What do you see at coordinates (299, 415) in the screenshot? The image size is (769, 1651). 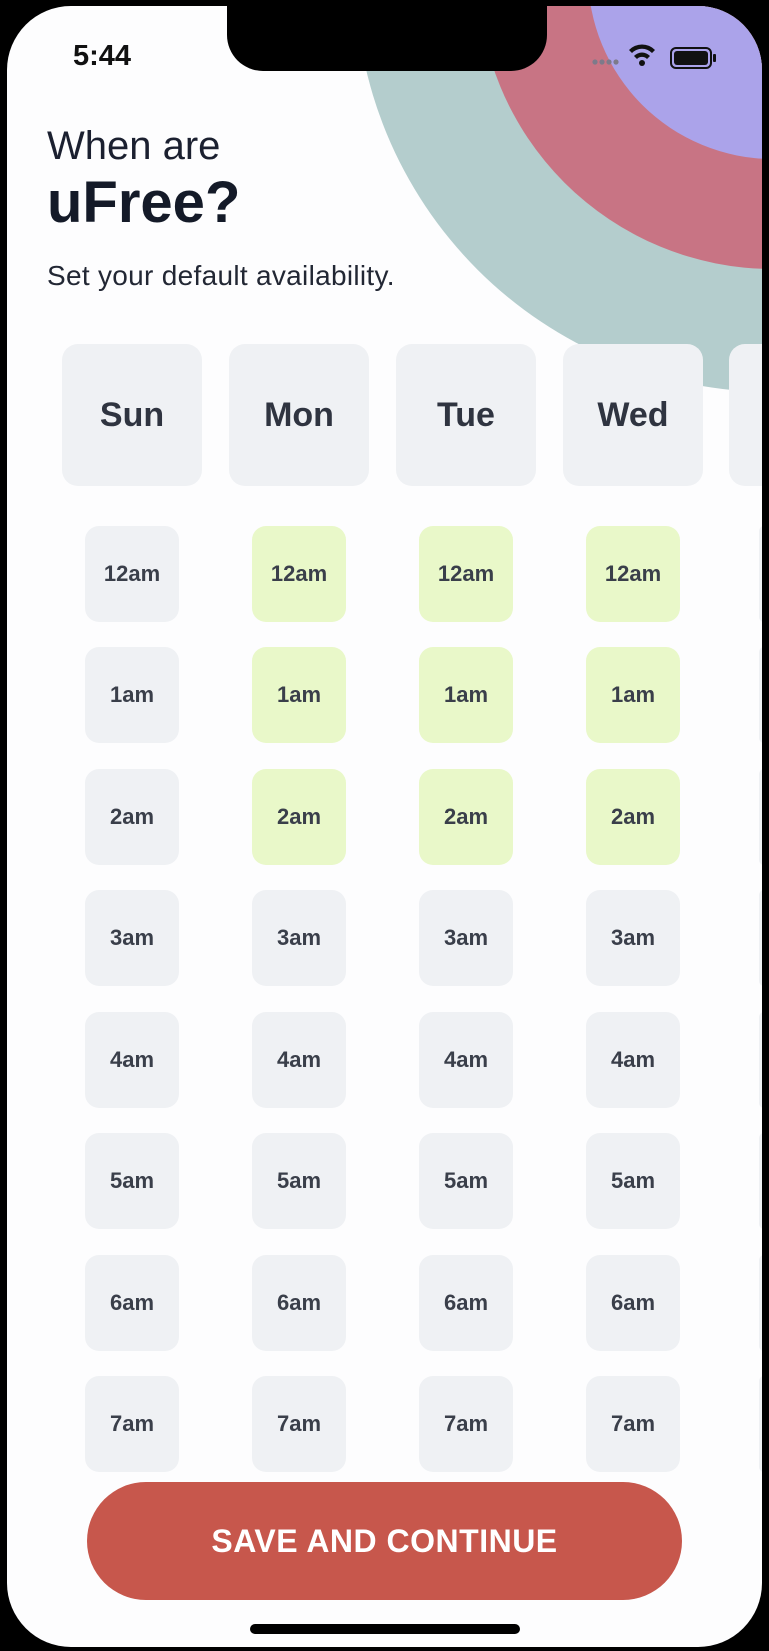 I see `day-header-mon: Mon` at bounding box center [299, 415].